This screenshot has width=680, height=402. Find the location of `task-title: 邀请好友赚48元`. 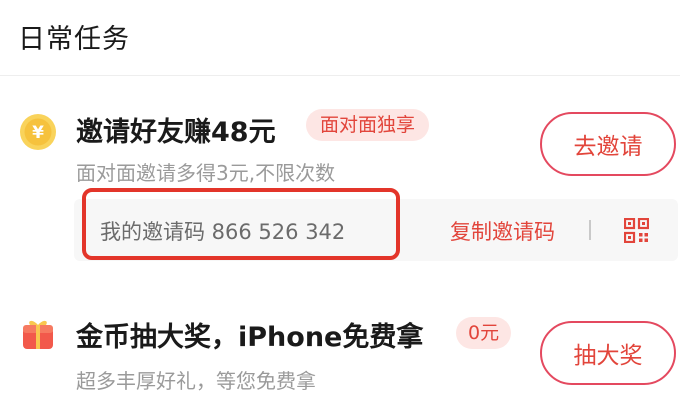

task-title: 邀请好友赚48元 is located at coordinates (176, 132).